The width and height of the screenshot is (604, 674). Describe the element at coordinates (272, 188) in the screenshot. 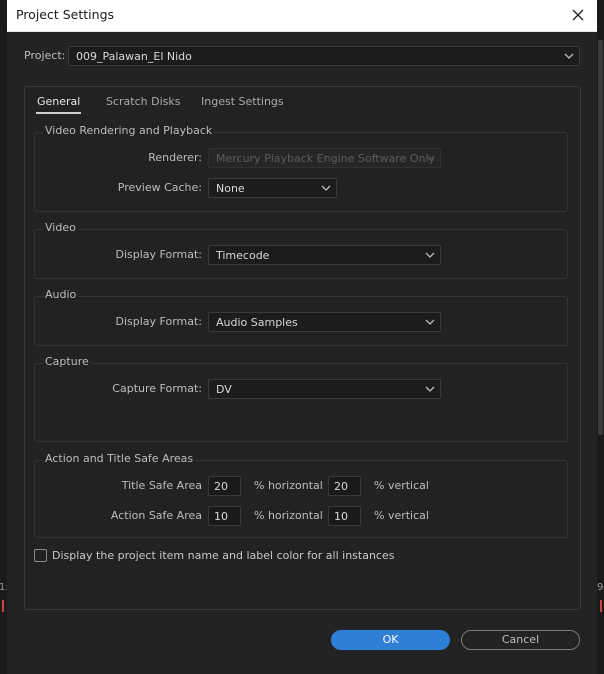

I see `preview-cache-select: None` at that location.